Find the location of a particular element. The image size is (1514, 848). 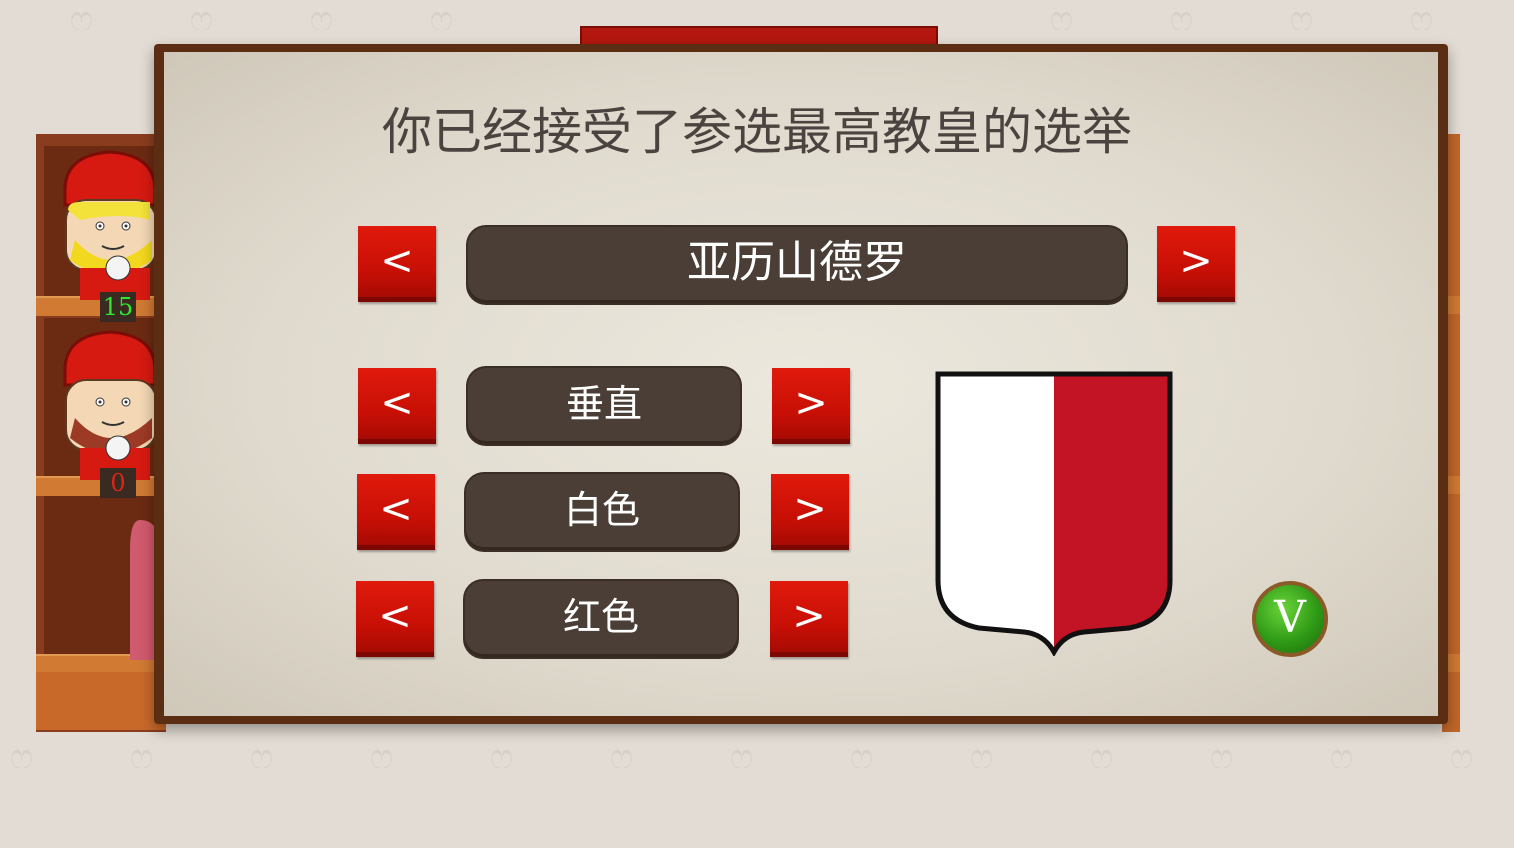

vote-count: 0 is located at coordinates (118, 483).